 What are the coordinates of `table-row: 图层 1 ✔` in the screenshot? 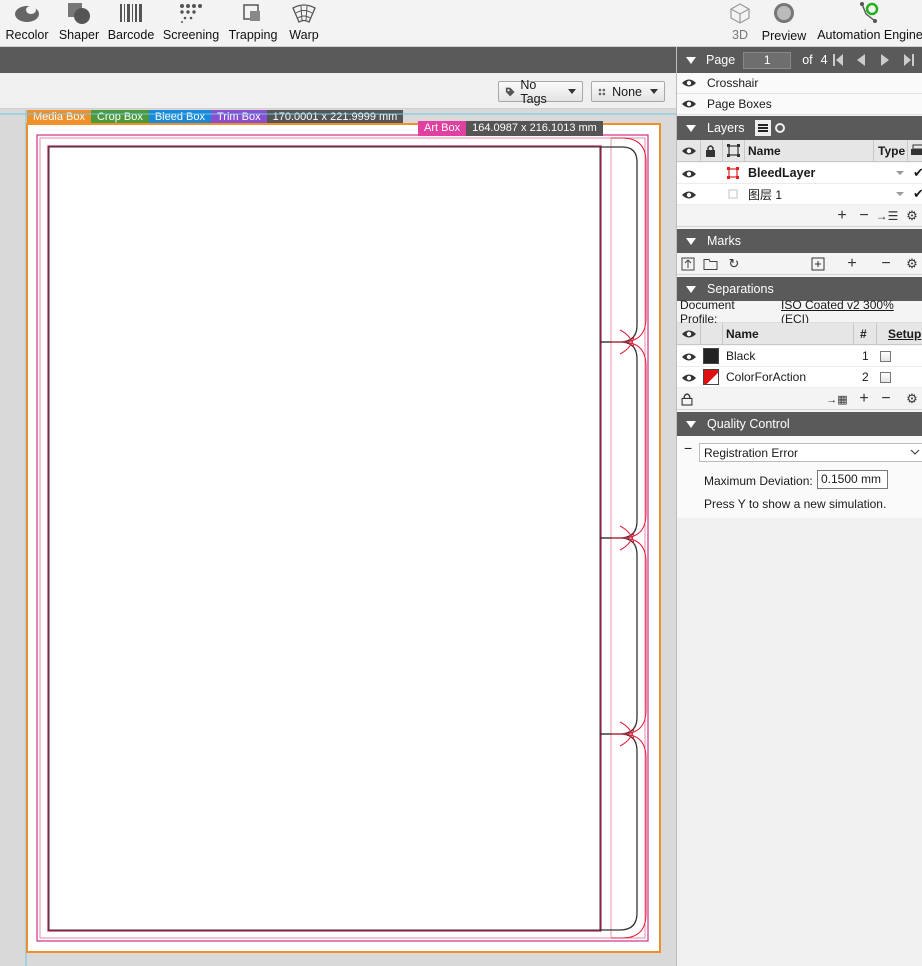 It's located at (799, 194).